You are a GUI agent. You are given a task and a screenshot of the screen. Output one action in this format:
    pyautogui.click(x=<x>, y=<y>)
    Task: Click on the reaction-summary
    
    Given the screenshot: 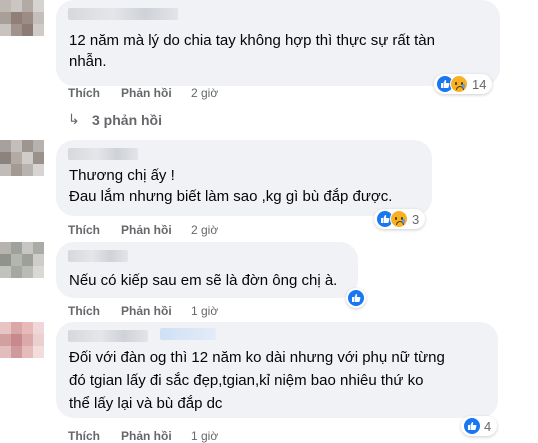 What is the action you would take?
    pyautogui.click(x=356, y=298)
    